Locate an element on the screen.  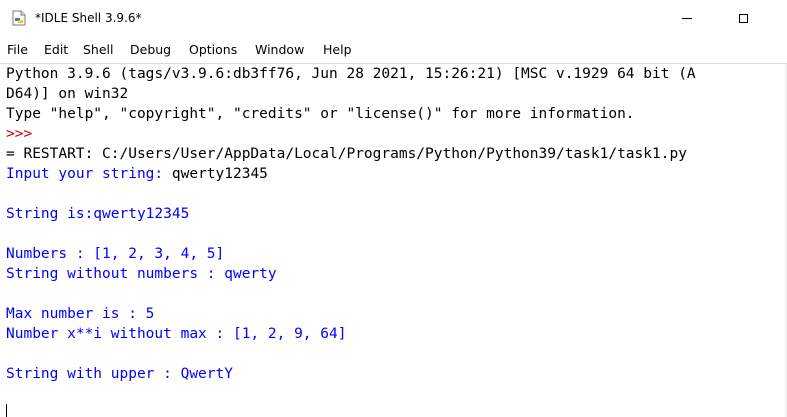
maximize-button is located at coordinates (743, 18).